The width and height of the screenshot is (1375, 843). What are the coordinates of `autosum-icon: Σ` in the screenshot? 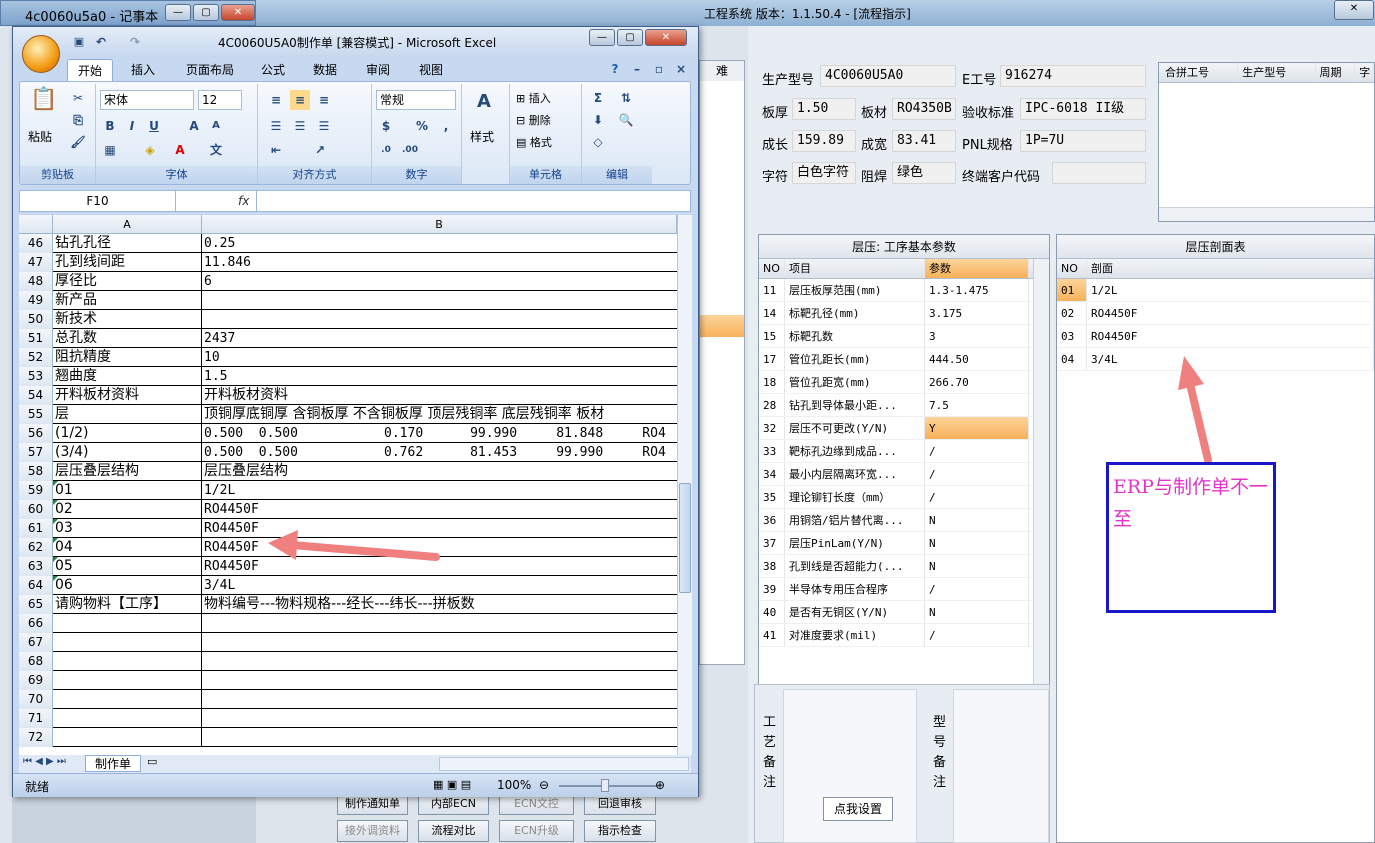 It's located at (598, 98).